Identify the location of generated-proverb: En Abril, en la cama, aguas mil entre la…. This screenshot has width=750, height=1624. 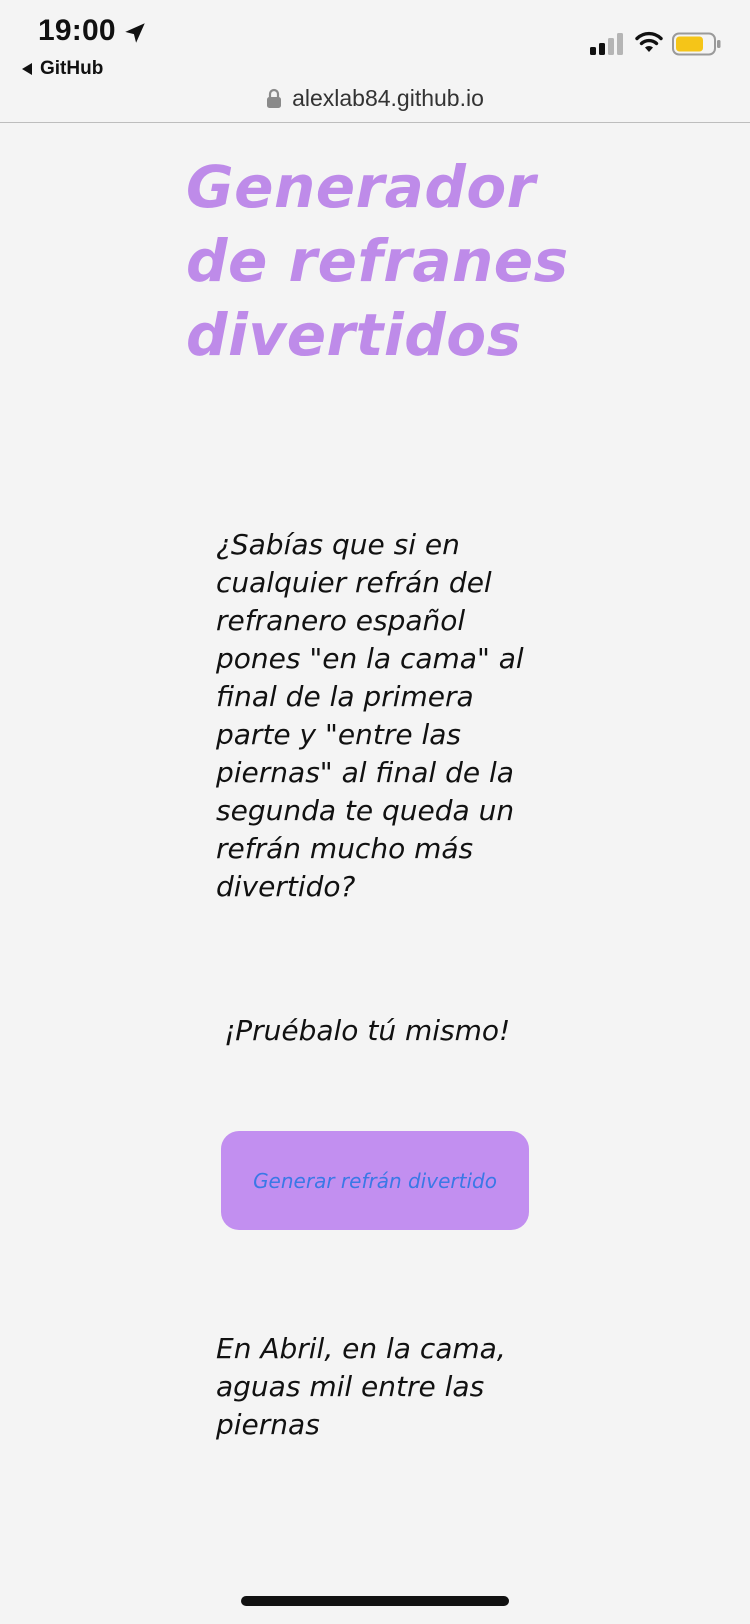
(361, 1386).